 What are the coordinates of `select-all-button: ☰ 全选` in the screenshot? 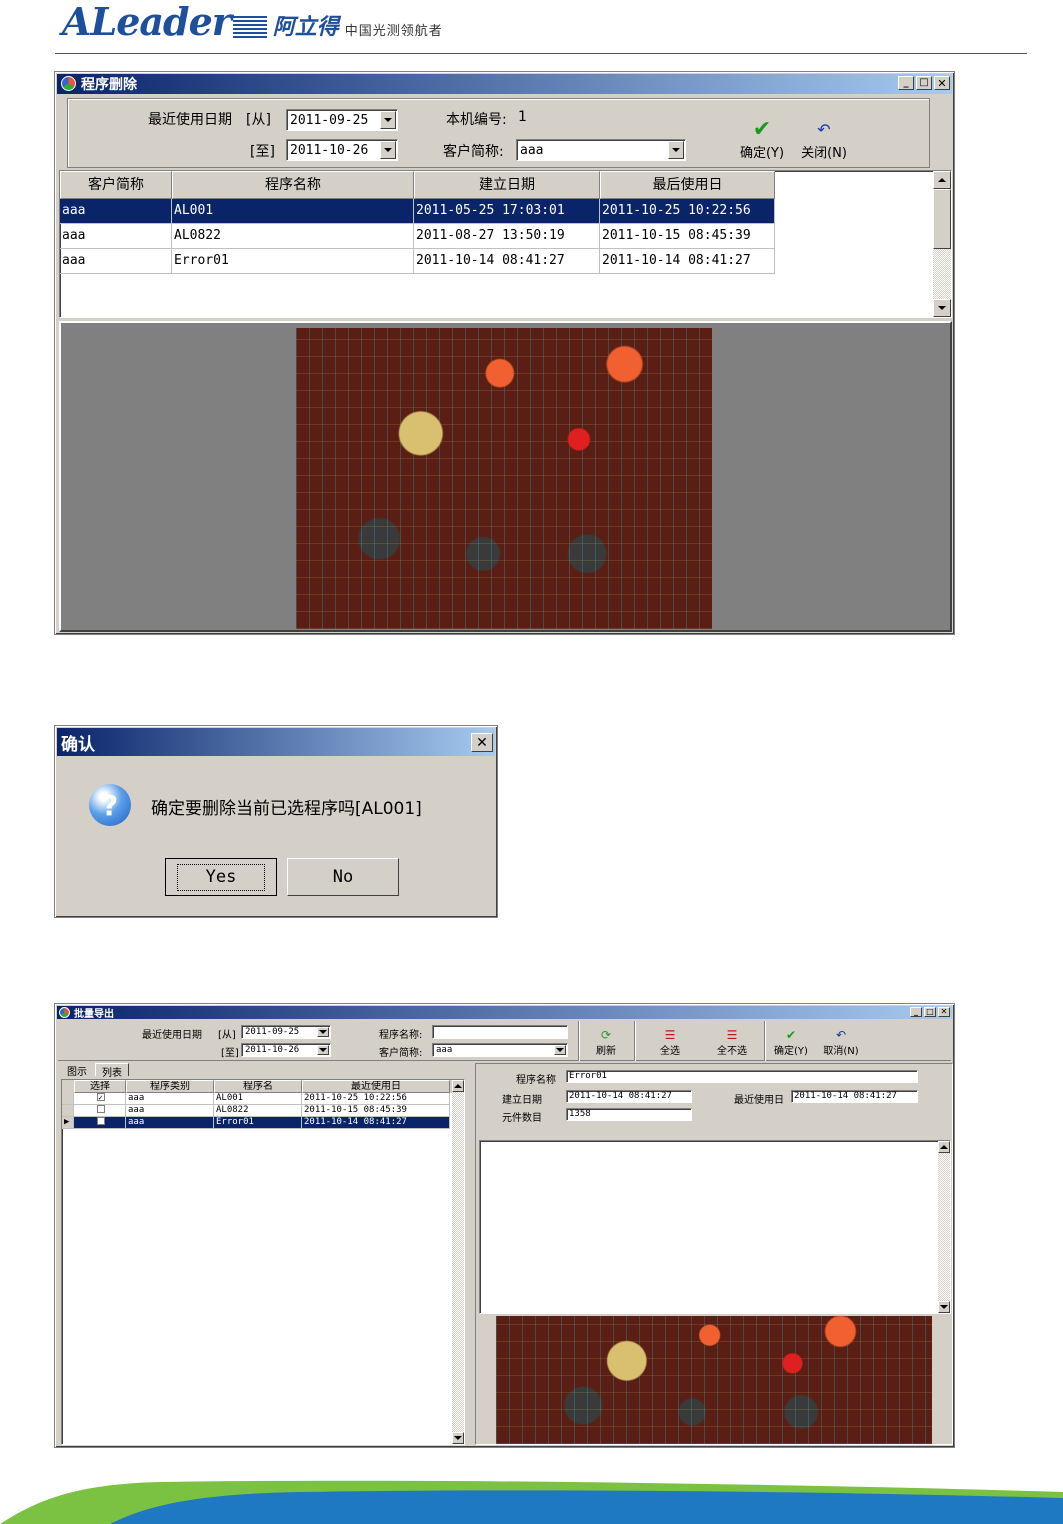 It's located at (670, 1041).